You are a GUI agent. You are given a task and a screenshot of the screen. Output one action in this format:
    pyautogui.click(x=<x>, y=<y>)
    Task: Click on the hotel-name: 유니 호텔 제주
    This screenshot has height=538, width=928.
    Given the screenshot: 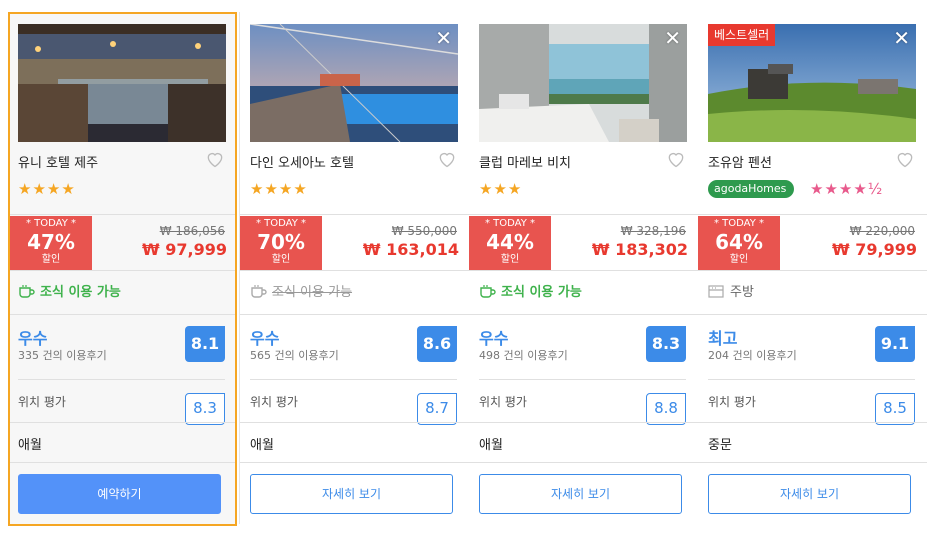 What is the action you would take?
    pyautogui.click(x=58, y=161)
    